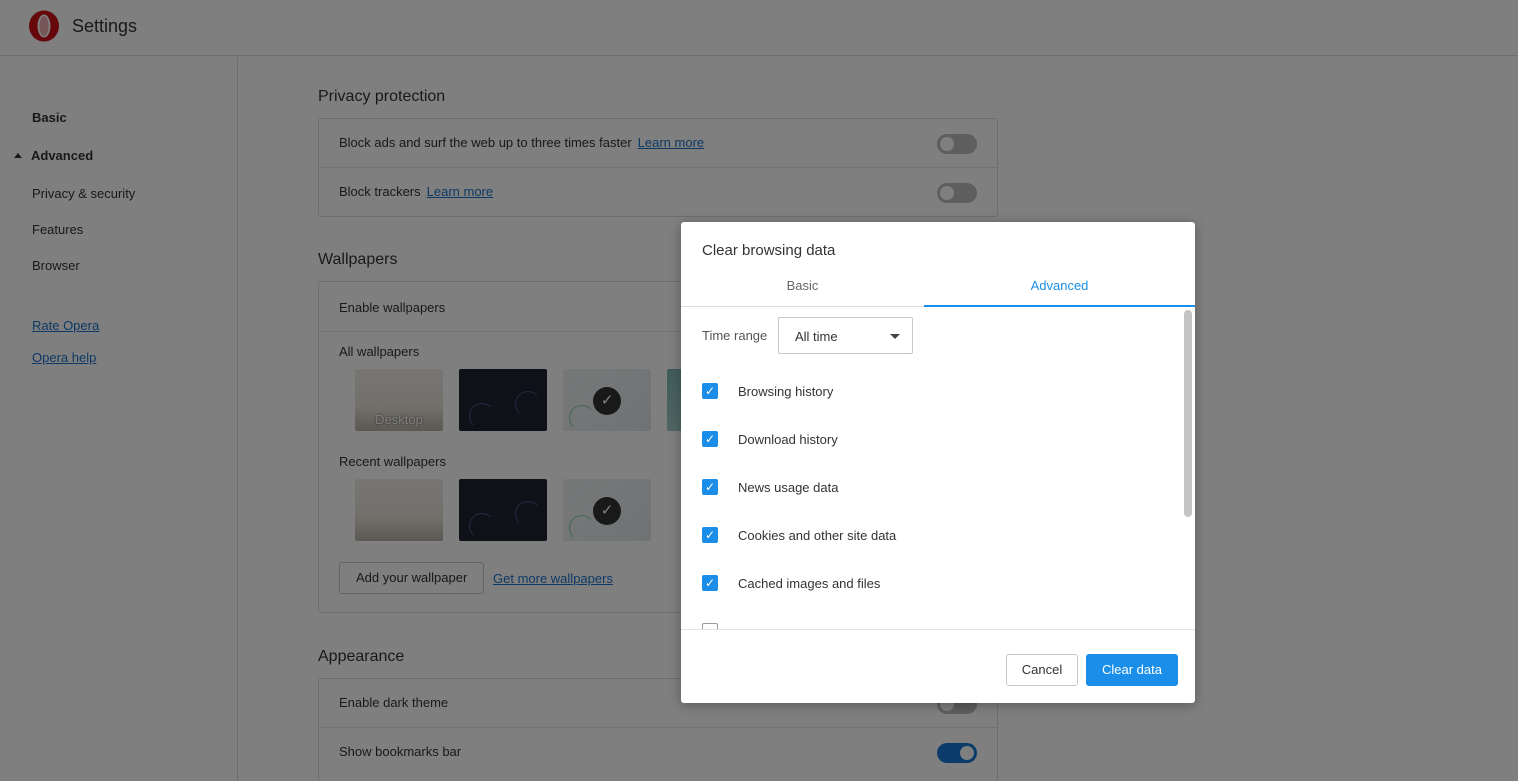 The height and width of the screenshot is (781, 1518). What do you see at coordinates (1042, 670) in the screenshot?
I see `cancel-button: Cancel` at bounding box center [1042, 670].